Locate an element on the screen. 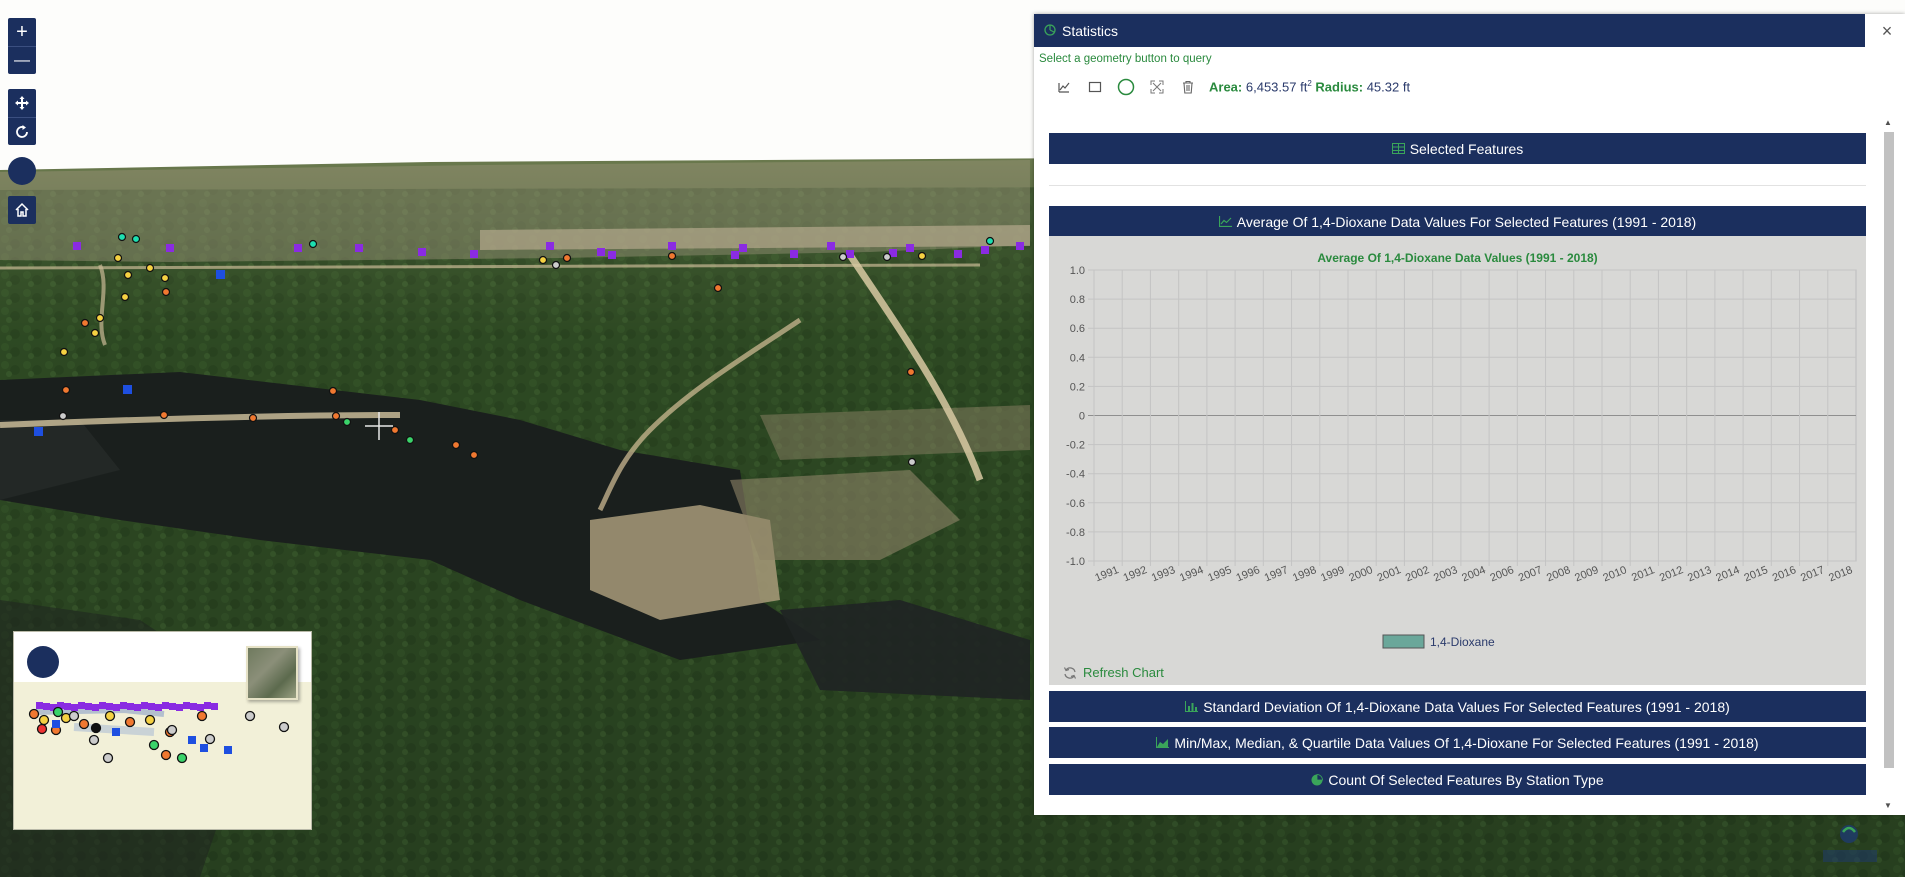 Image resolution: width=1905 pixels, height=877 pixels. home-button is located at coordinates (22, 210).